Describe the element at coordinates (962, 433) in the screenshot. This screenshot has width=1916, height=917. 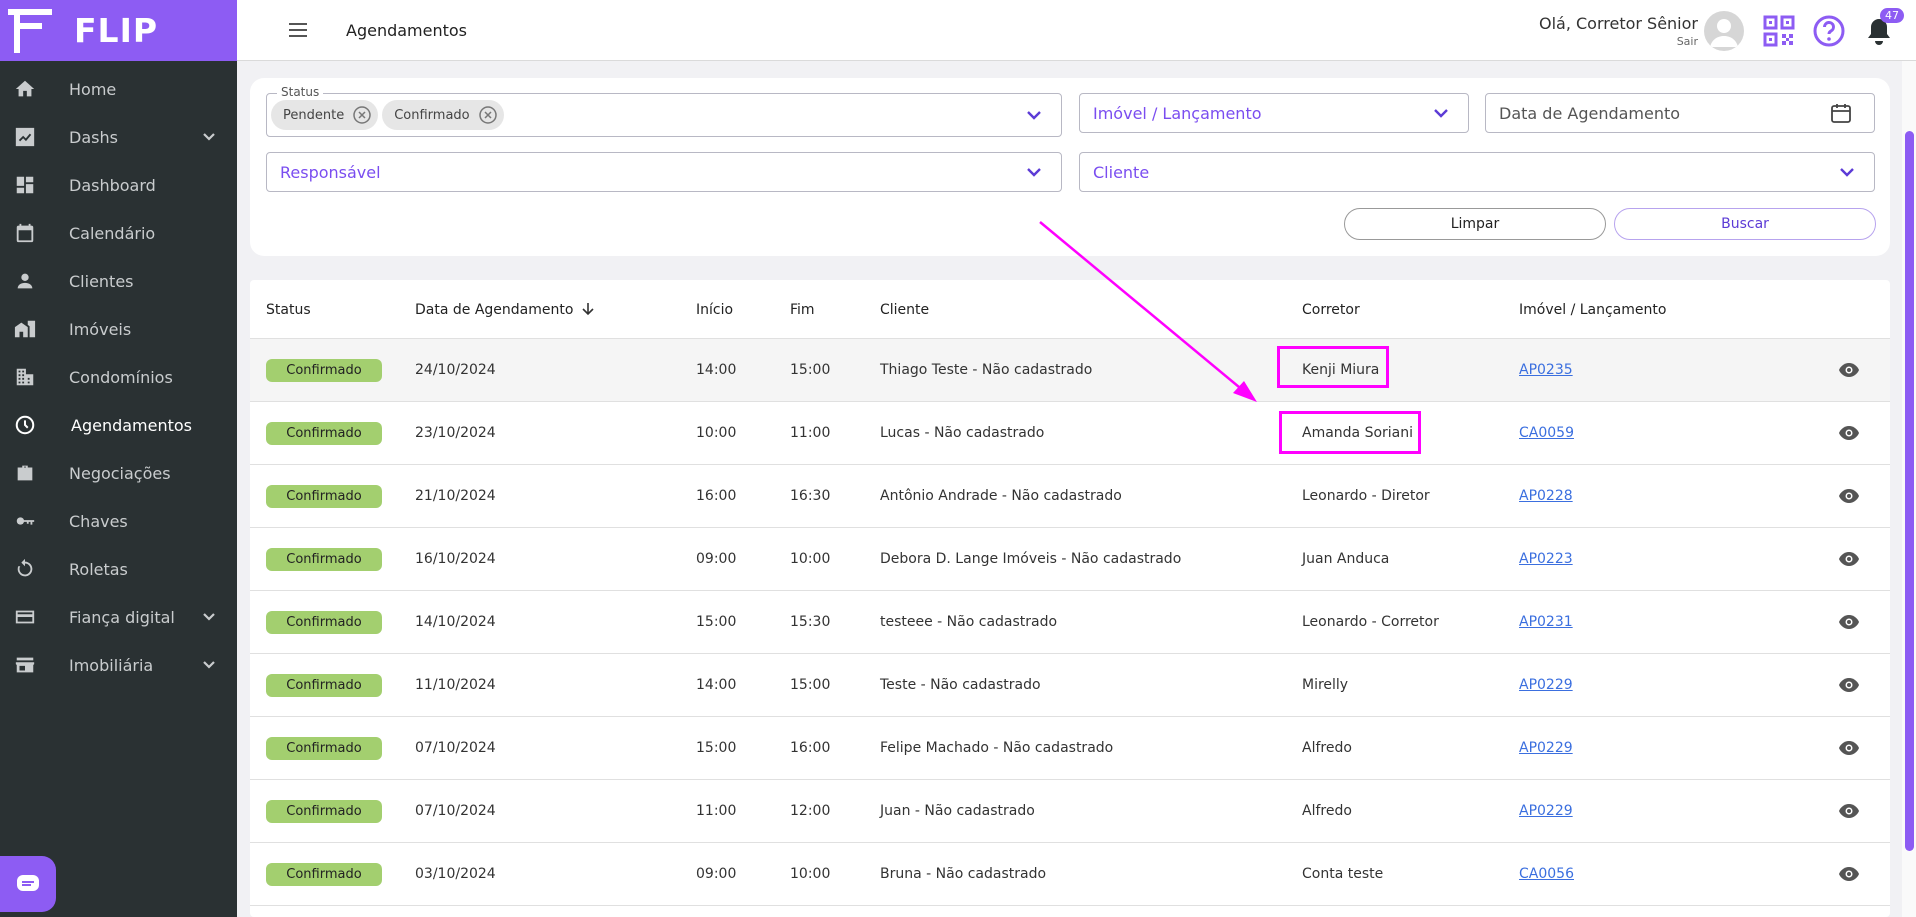
I see `client-cell: Lucas - Não cadastrado` at that location.